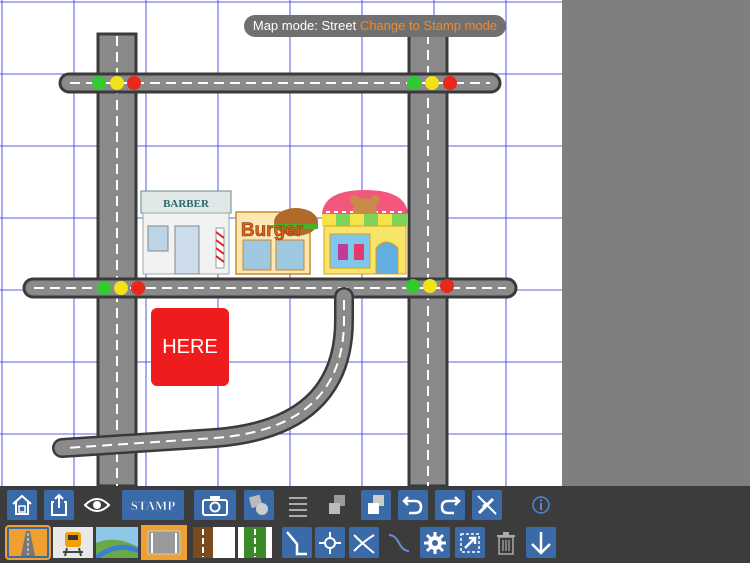  I want to click on toy-shop-stamp, so click(365, 232).